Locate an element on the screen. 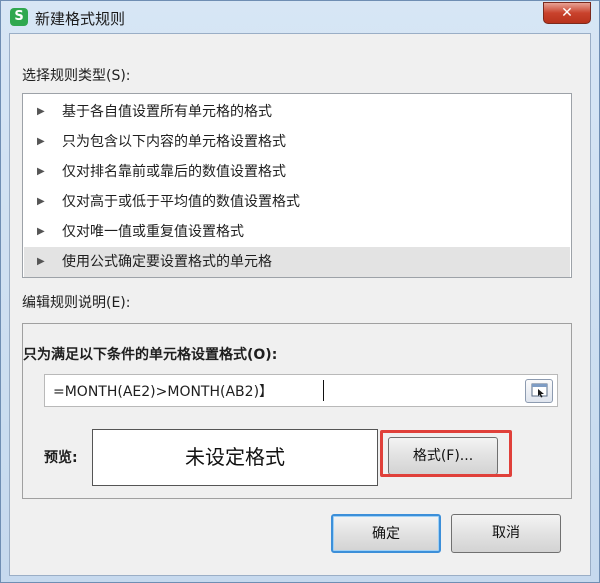 Image resolution: width=600 pixels, height=583 pixels. rule-type-item-label: 仅对排名靠前或靠后的数值设置格式 is located at coordinates (174, 172).